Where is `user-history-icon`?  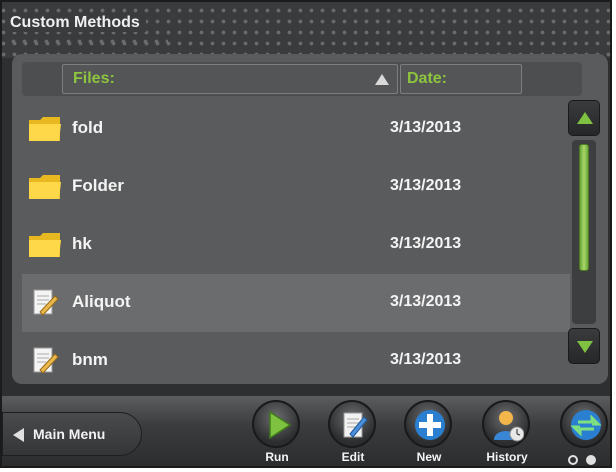 user-history-icon is located at coordinates (509, 426).